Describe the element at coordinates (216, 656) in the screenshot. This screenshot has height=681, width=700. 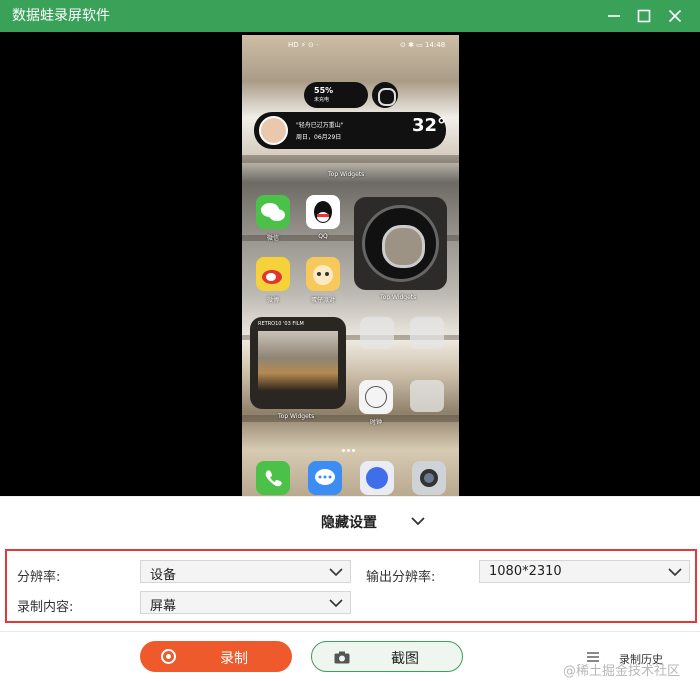
I see `record-button: 录制` at that location.